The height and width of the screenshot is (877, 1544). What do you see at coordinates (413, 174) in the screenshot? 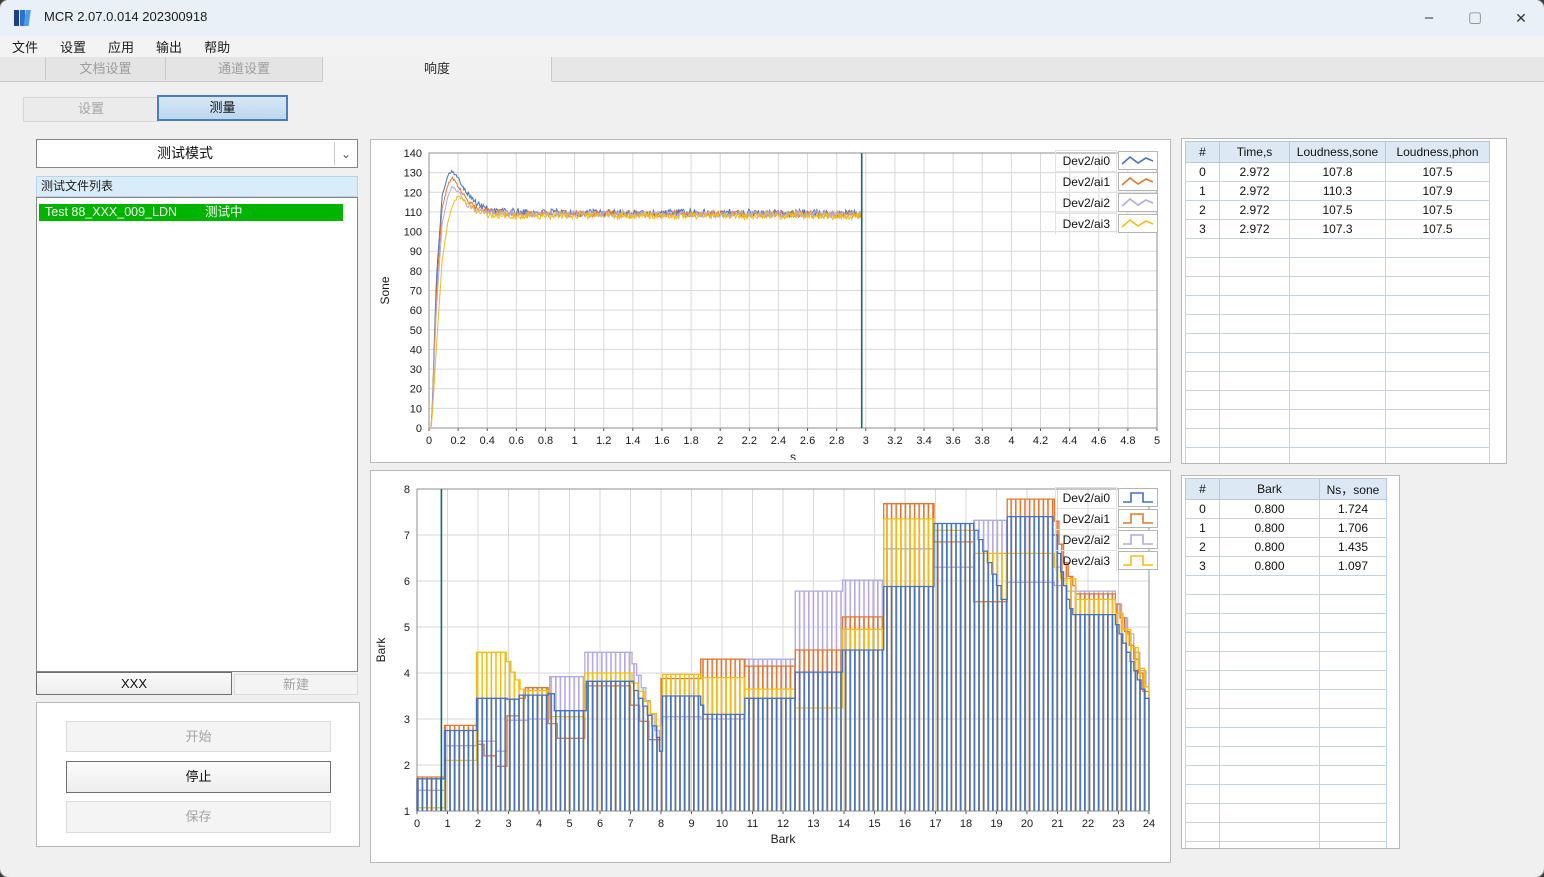
I see `svg-text: 130` at bounding box center [413, 174].